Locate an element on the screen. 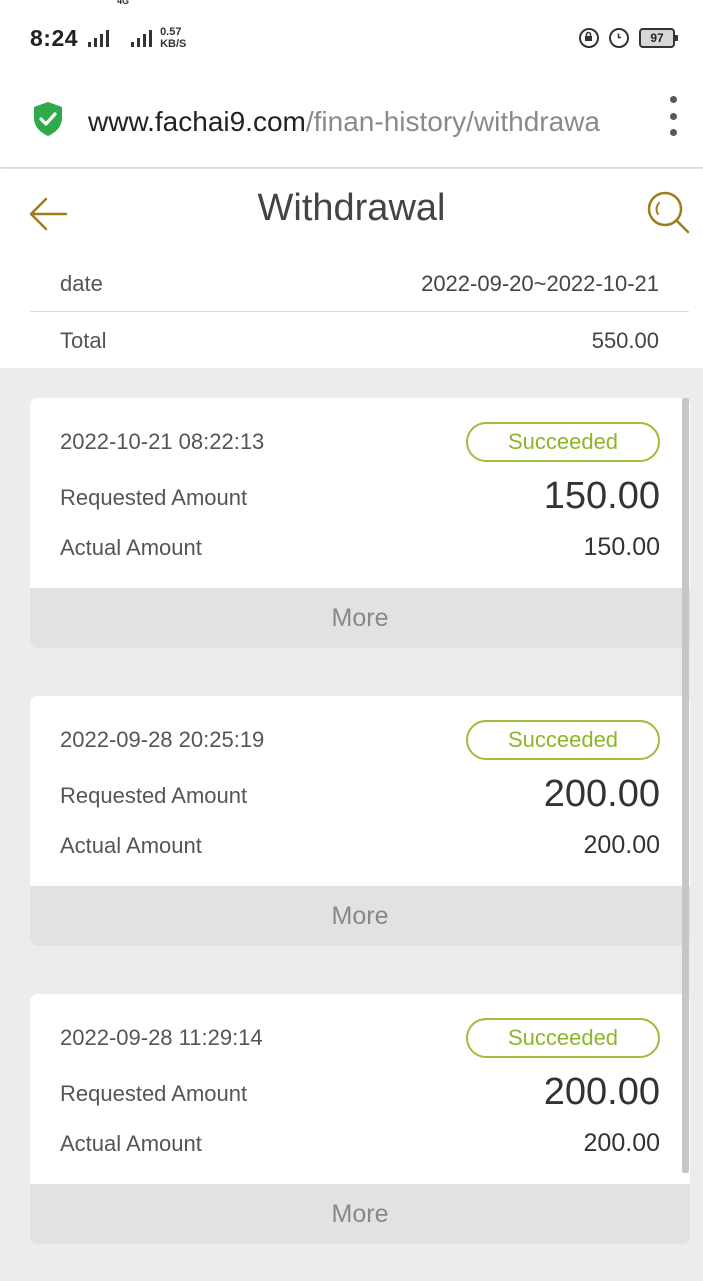  status-bar: 8:24 4G 0.57 KB/S 97 is located at coordinates (351, 38).